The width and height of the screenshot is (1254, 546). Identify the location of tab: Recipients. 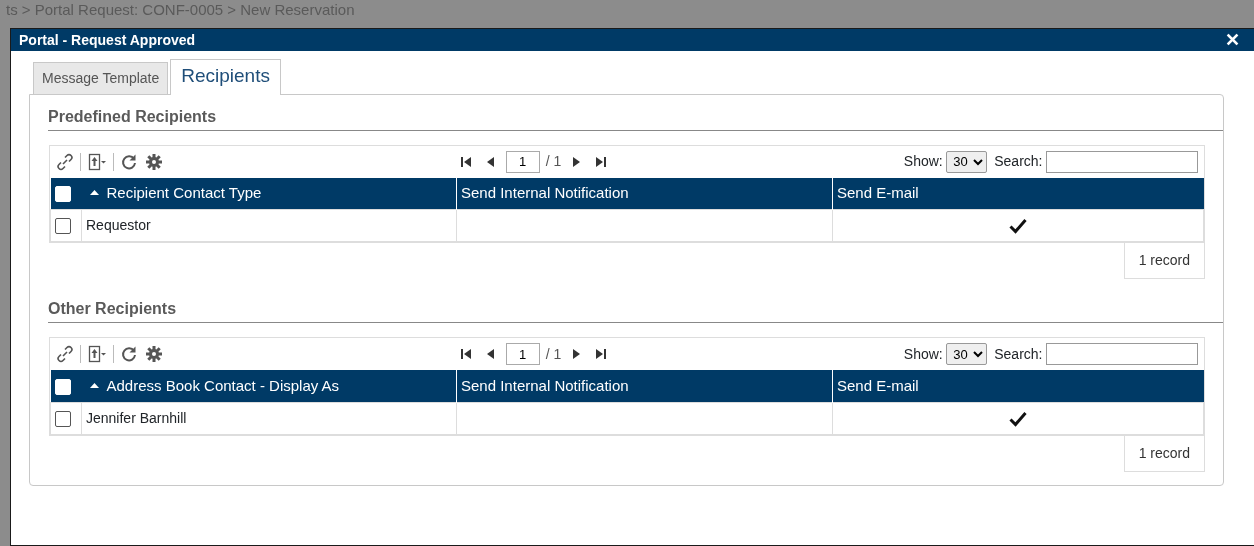
(225, 77).